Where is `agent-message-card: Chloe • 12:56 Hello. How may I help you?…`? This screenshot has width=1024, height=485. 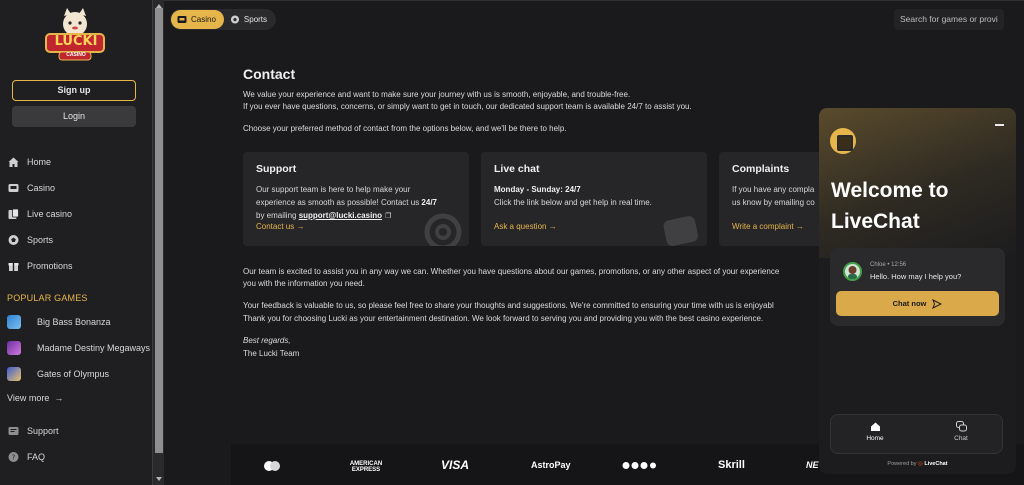
agent-message-card: Chloe • 12:56 Hello. How may I help you?… is located at coordinates (917, 287).